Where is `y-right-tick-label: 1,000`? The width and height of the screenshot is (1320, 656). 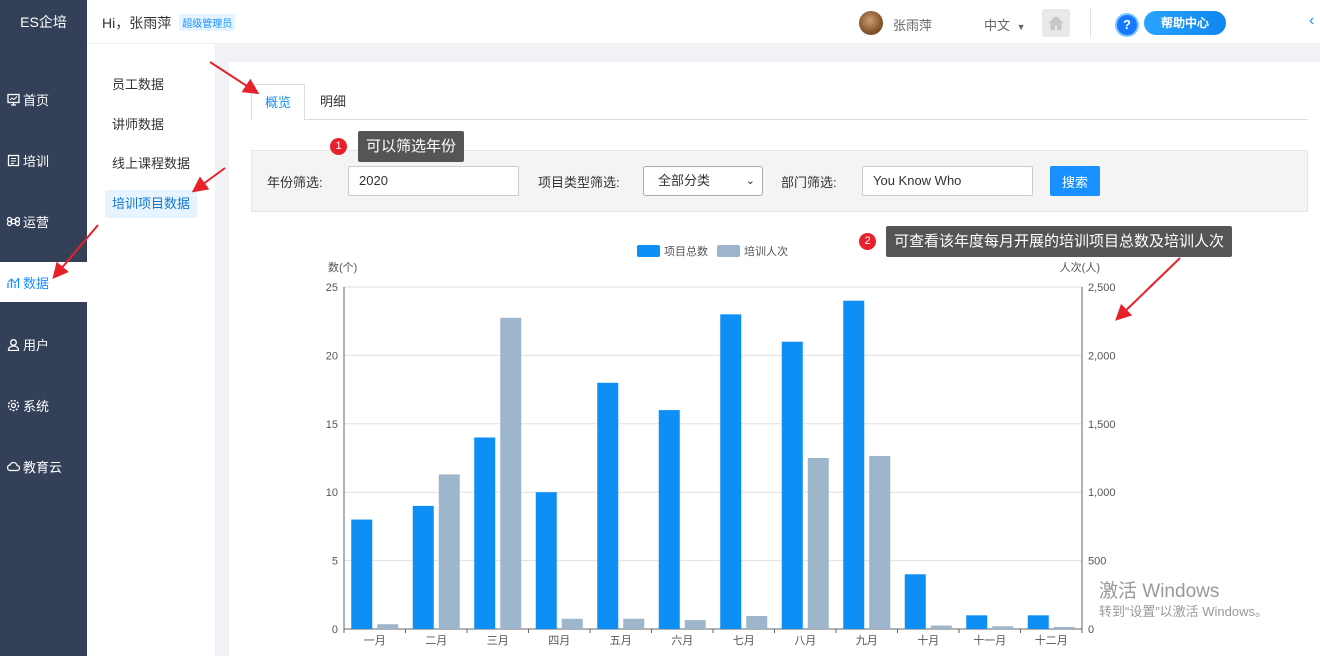 y-right-tick-label: 1,000 is located at coordinates (1102, 493).